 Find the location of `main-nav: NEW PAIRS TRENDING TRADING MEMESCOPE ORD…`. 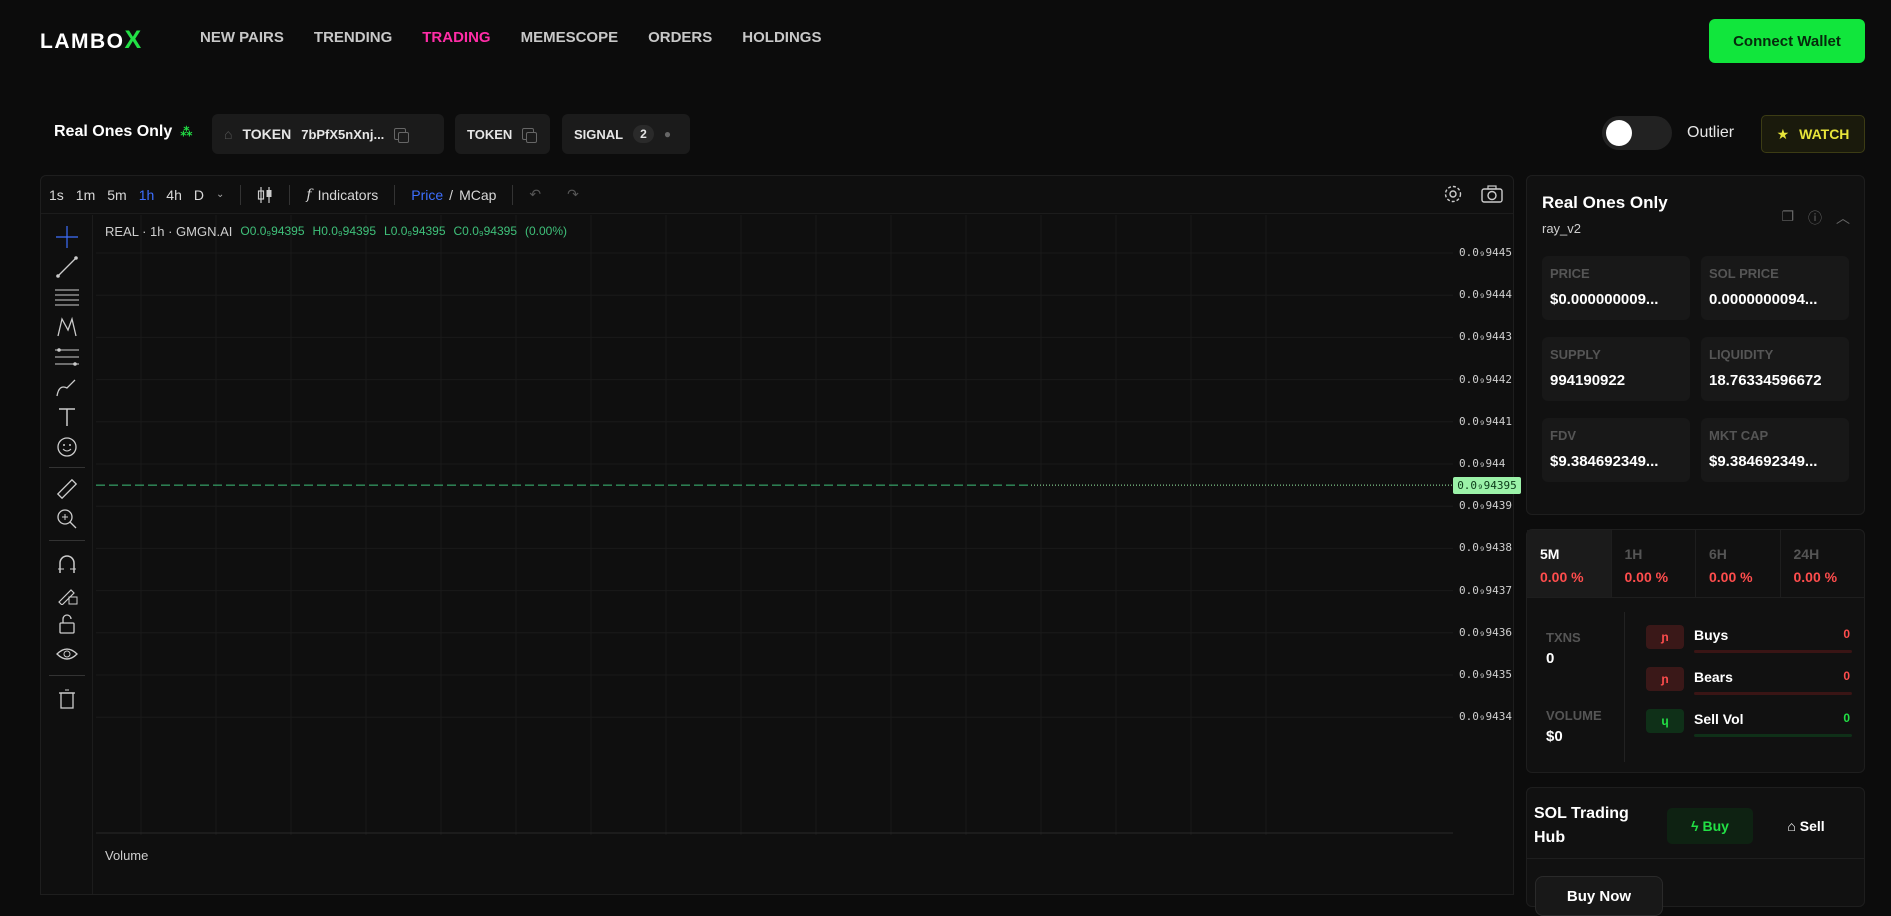

main-nav: NEW PAIRS TRENDING TRADING MEMESCOPE ORD… is located at coordinates (510, 37).